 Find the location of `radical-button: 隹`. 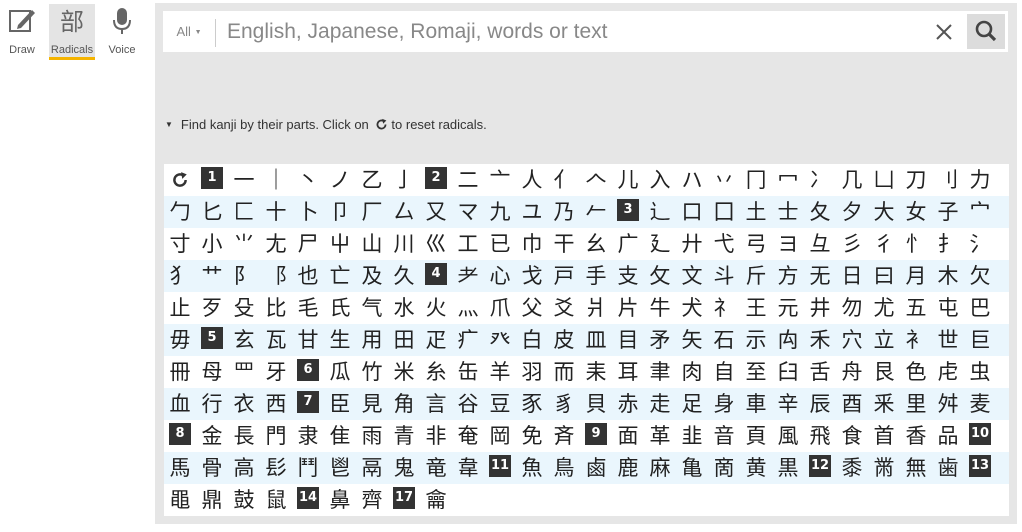

radical-button: 隹 is located at coordinates (340, 436).